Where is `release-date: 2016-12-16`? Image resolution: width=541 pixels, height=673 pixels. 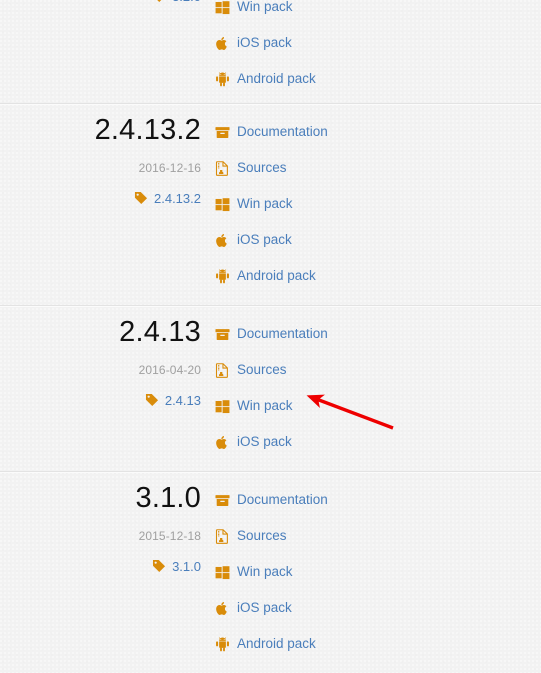 release-date: 2016-12-16 is located at coordinates (169, 168).